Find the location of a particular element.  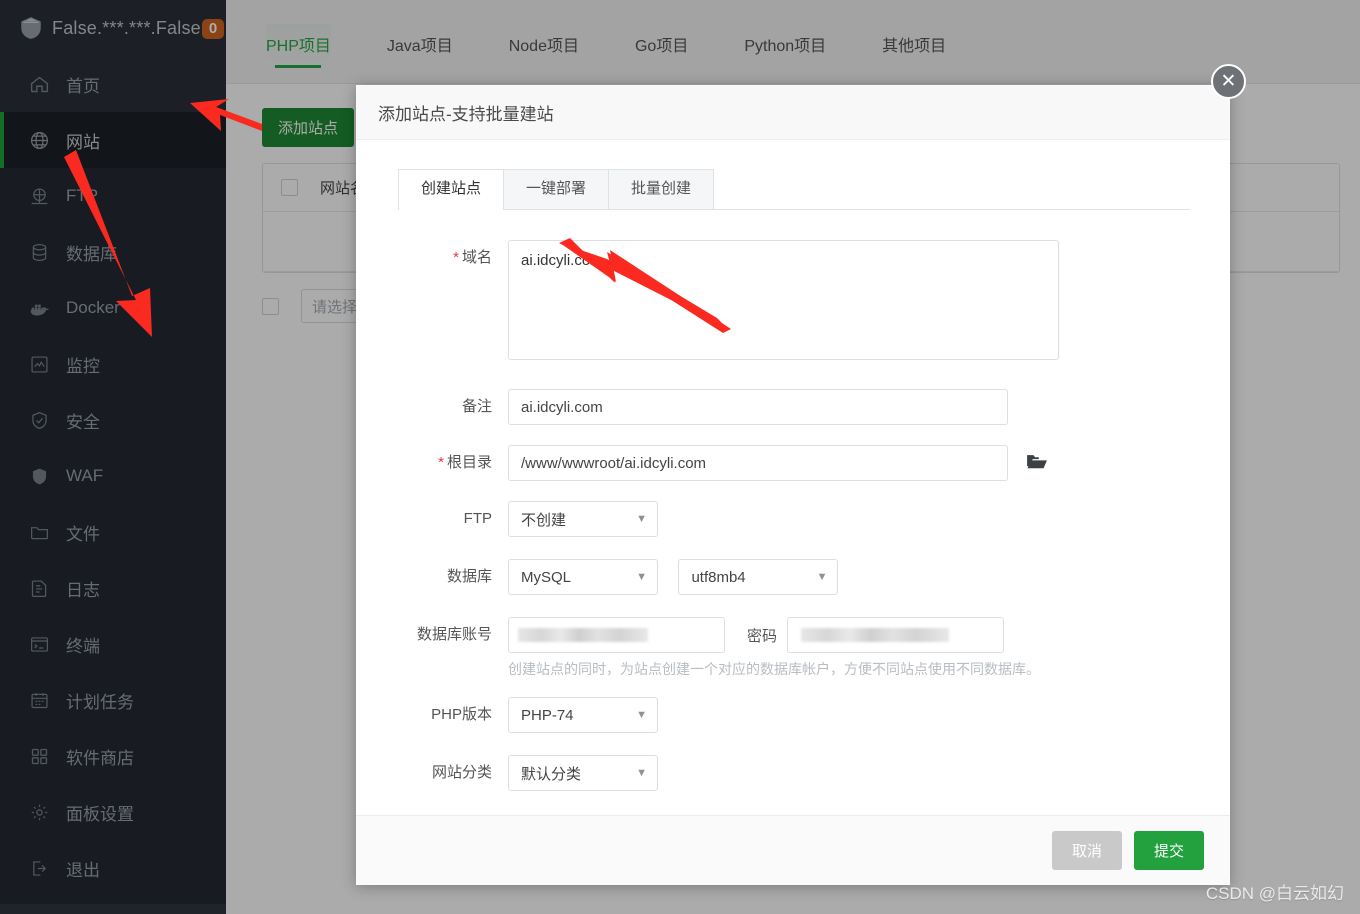

dialog-title: 添加站点-支持批量建站 is located at coordinates (466, 114).